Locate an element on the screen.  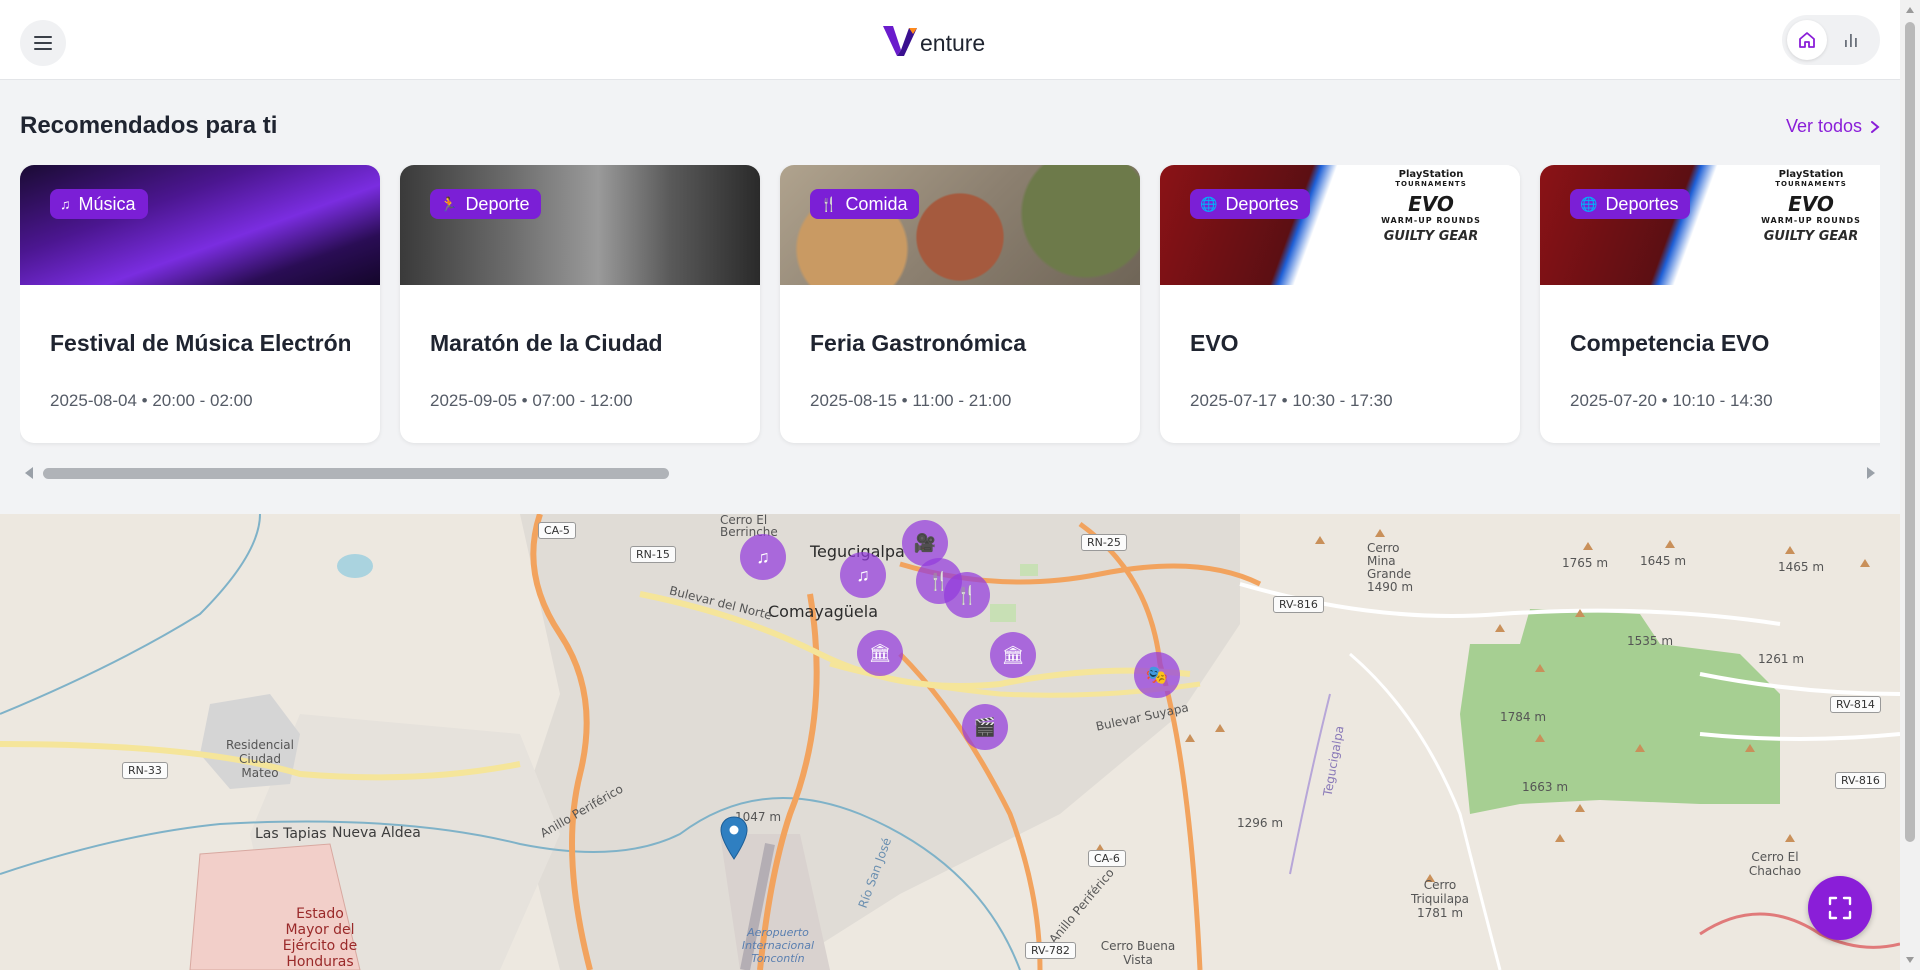
map-label-cerro-el-chachao: Cerro El Chachao is located at coordinates (1775, 864).